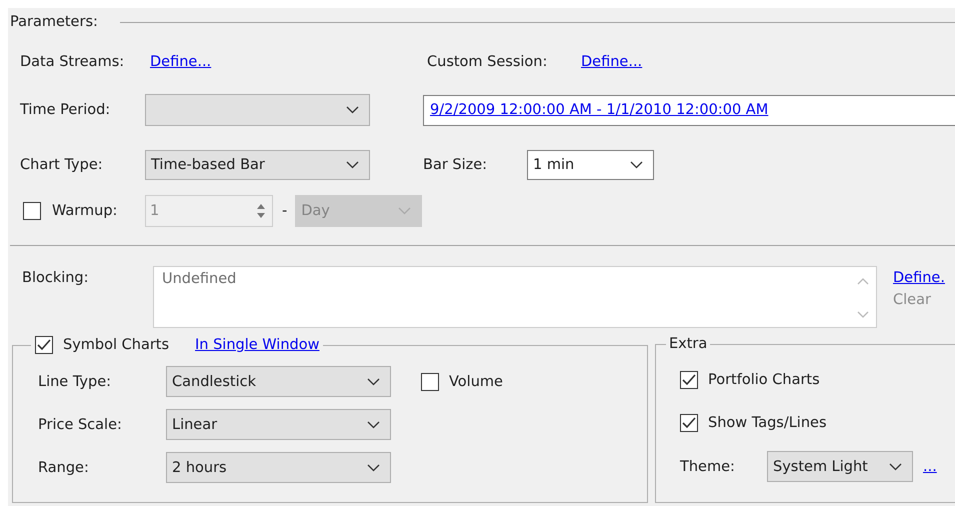 This screenshot has height=506, width=955. I want to click on field-label: Chart Type:, so click(62, 165).